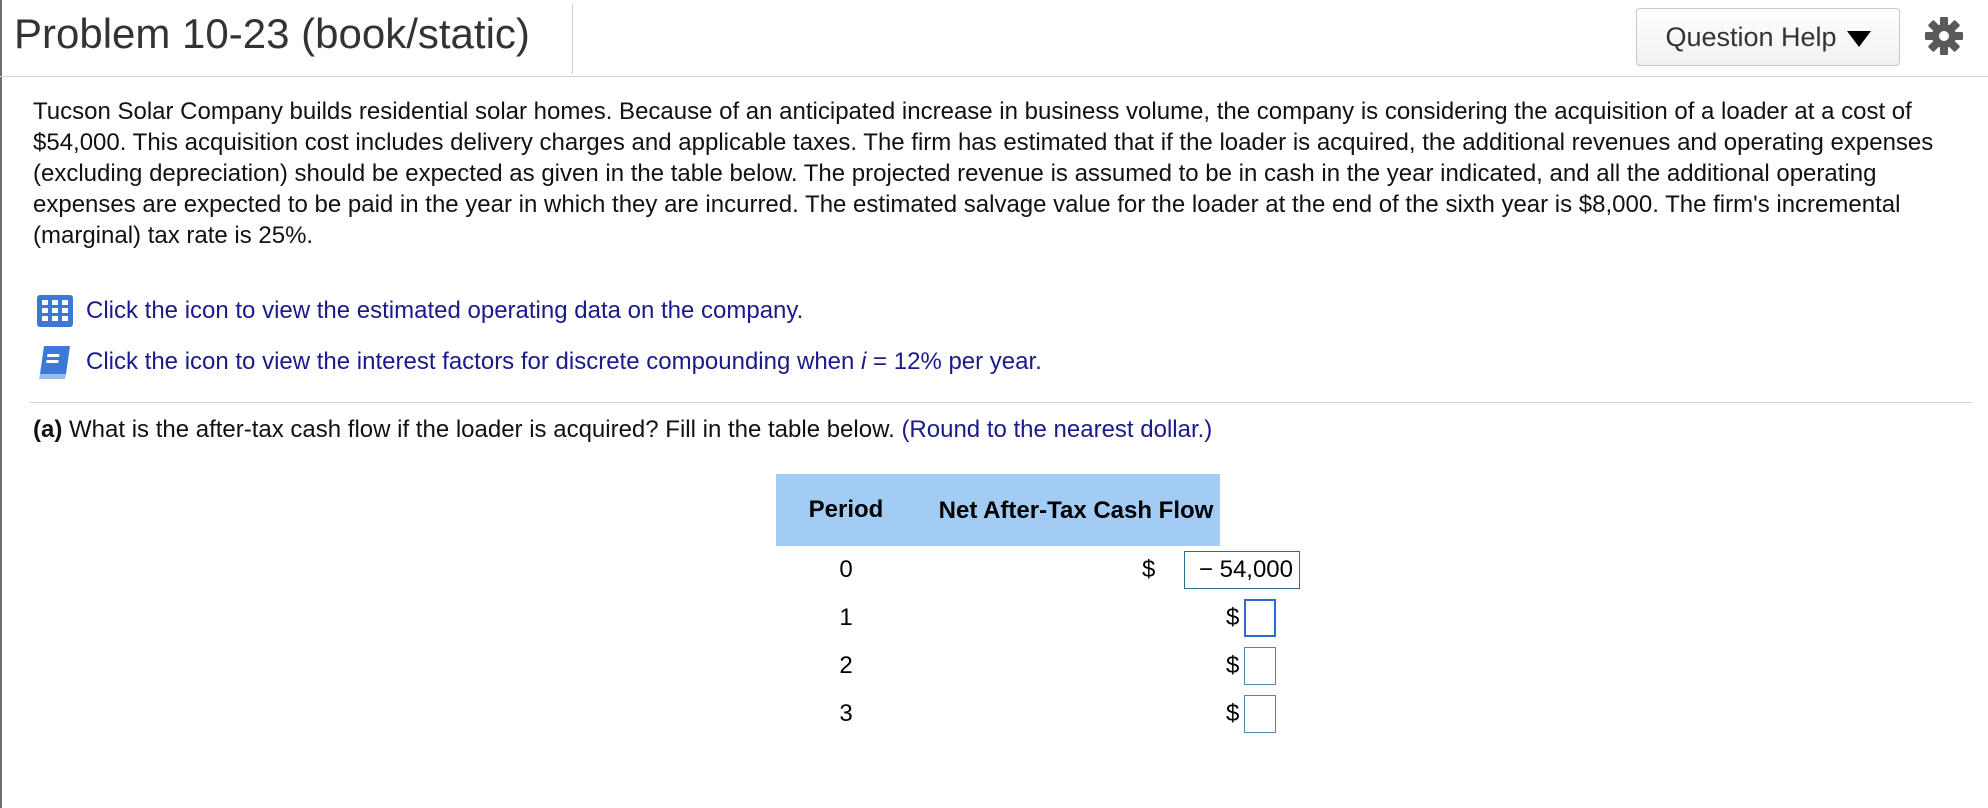  Describe the element at coordinates (48, 429) in the screenshot. I see `question-a-label: (a)` at that location.